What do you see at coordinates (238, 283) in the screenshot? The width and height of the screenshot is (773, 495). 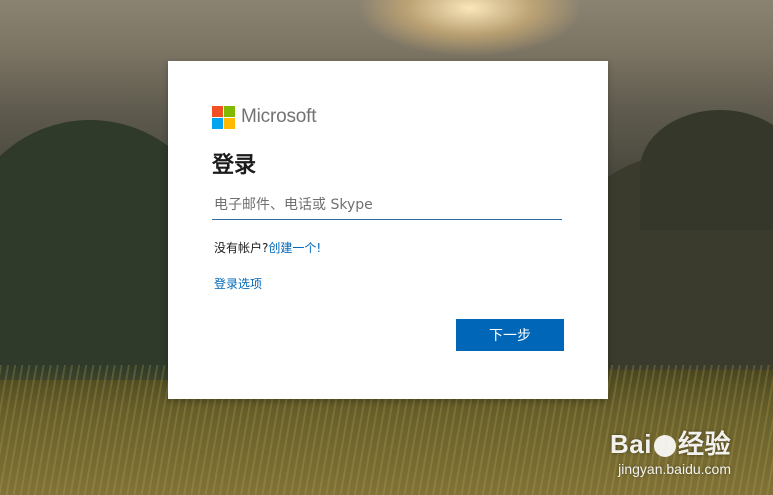 I see `signin-options-link: 登录选项` at bounding box center [238, 283].